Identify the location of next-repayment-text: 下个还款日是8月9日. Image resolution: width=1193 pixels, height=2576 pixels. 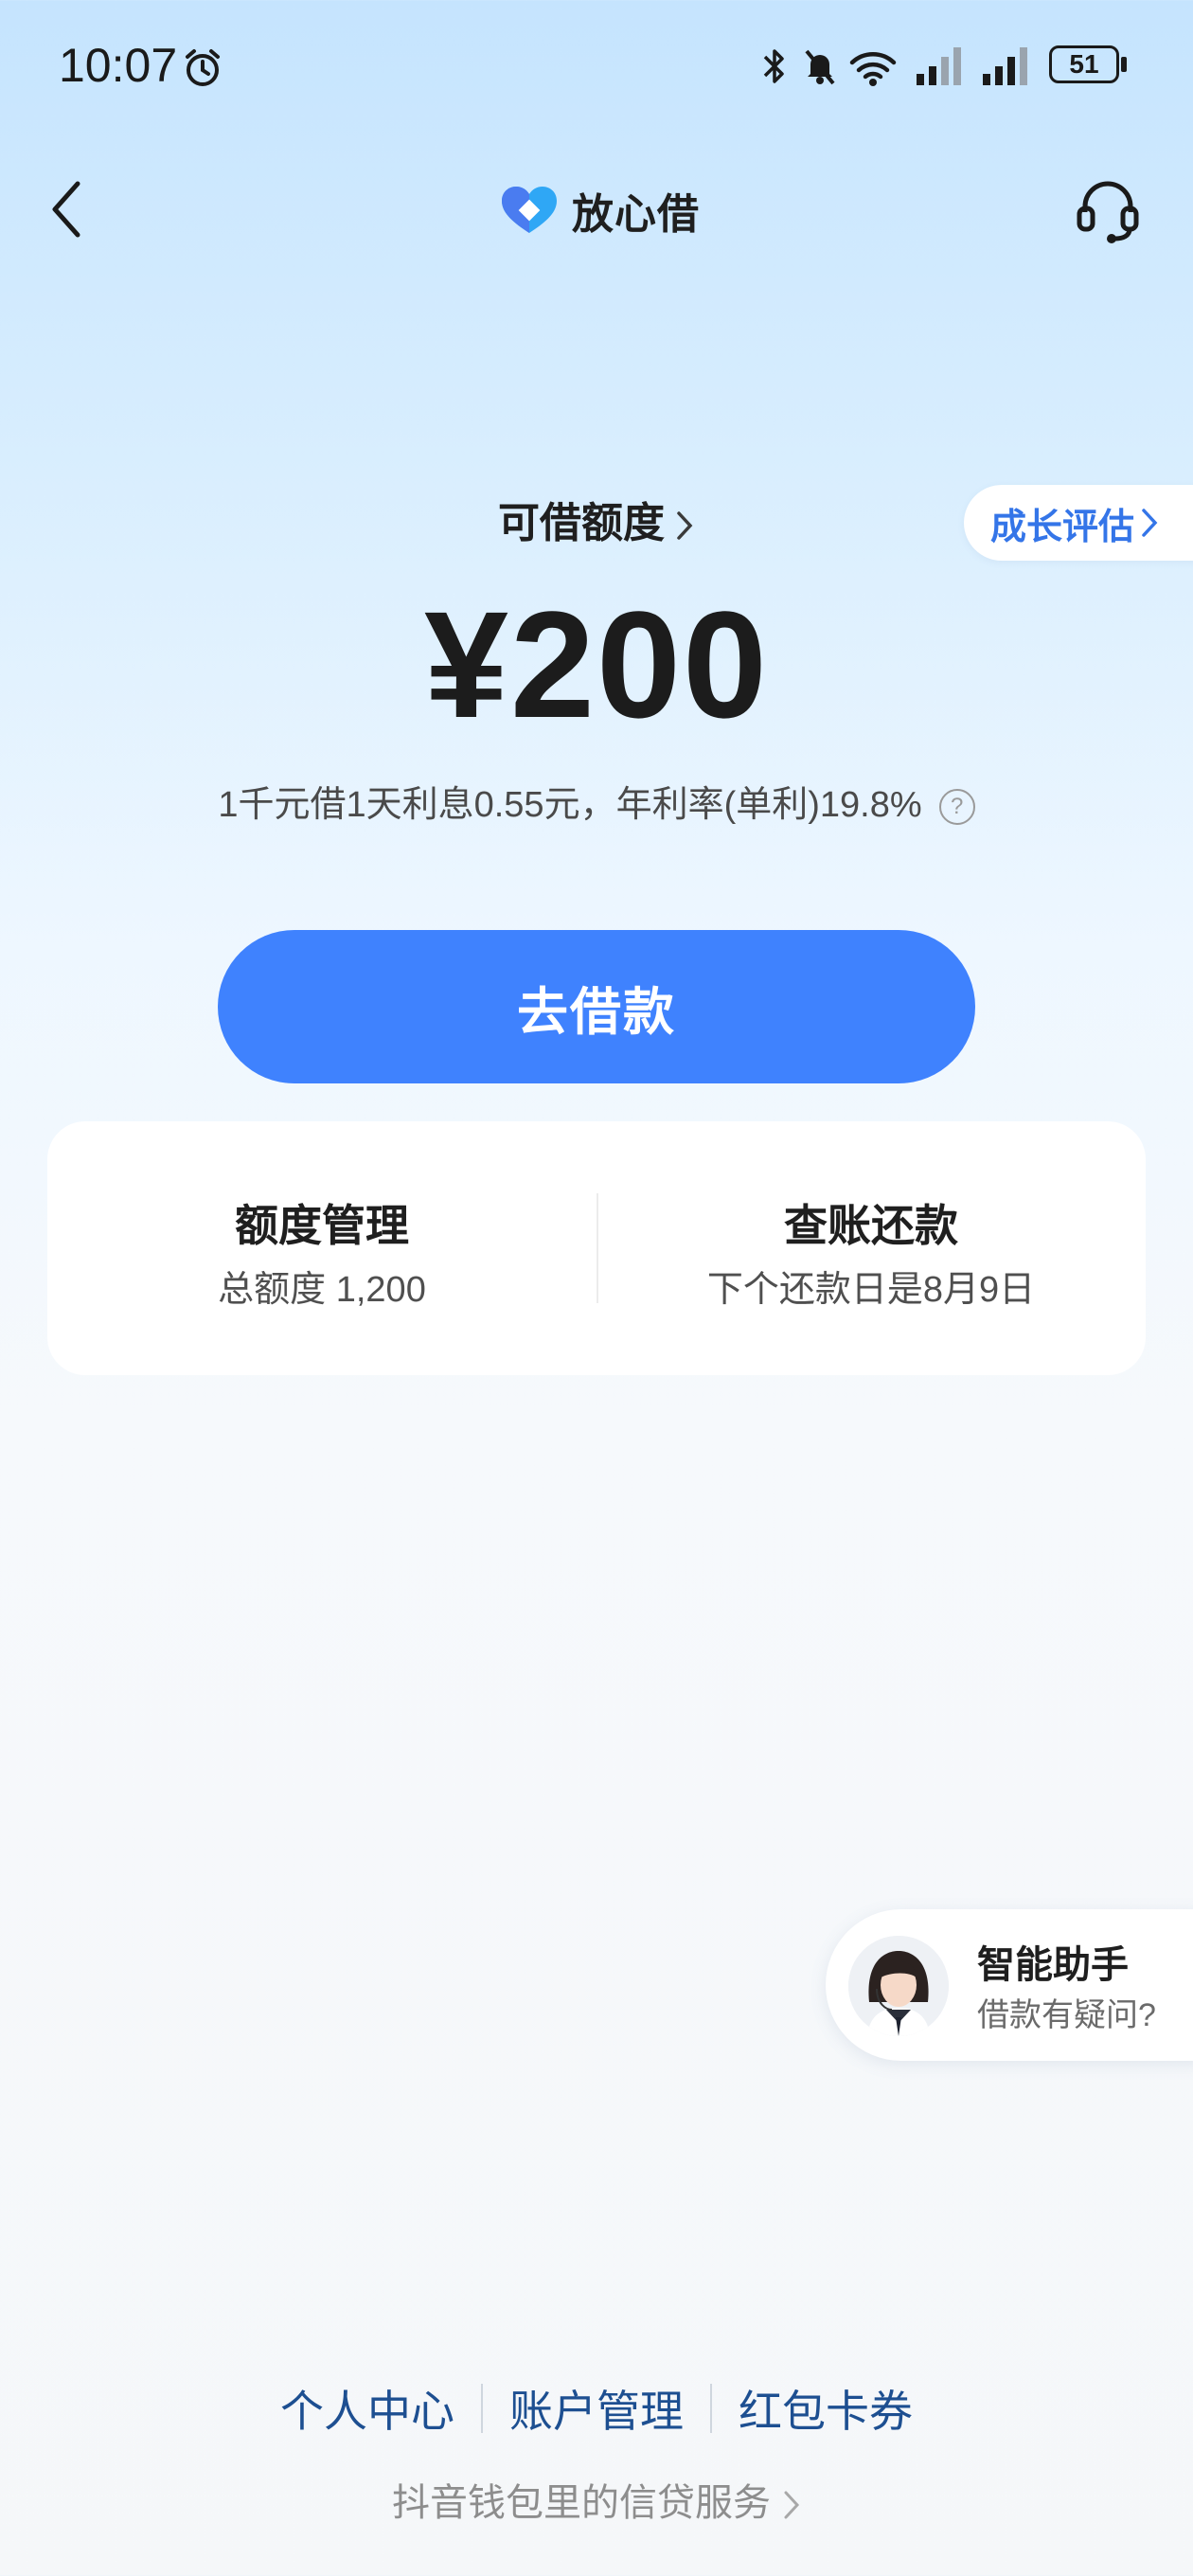
(871, 1290).